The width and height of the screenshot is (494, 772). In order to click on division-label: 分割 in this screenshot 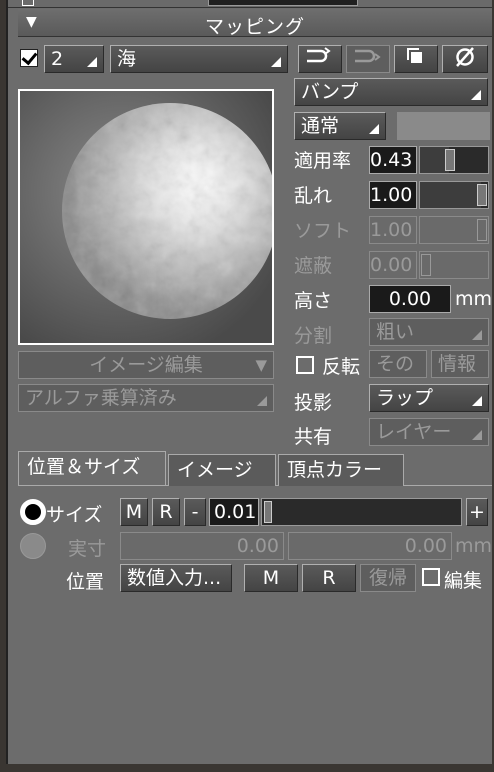, I will do `click(313, 336)`.